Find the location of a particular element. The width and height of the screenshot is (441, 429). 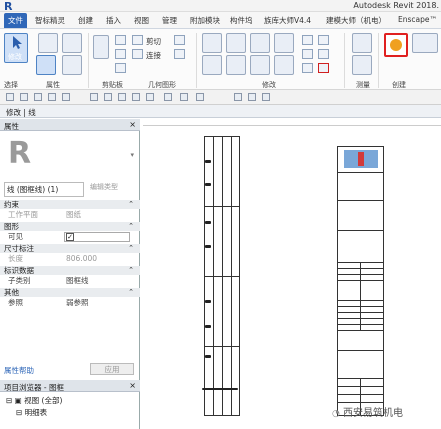

property-value: 图框线 is located at coordinates (77, 280).